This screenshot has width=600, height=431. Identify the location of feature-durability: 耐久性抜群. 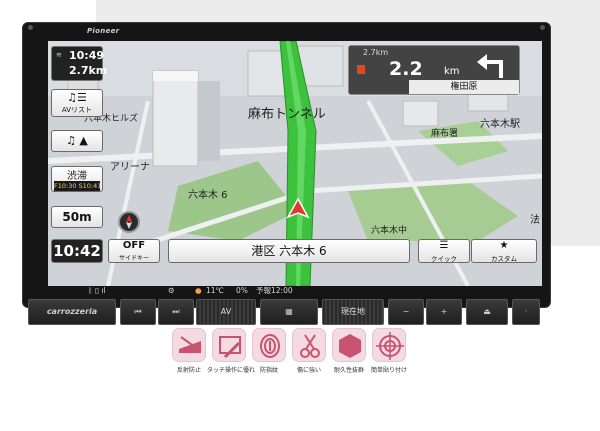
(349, 351).